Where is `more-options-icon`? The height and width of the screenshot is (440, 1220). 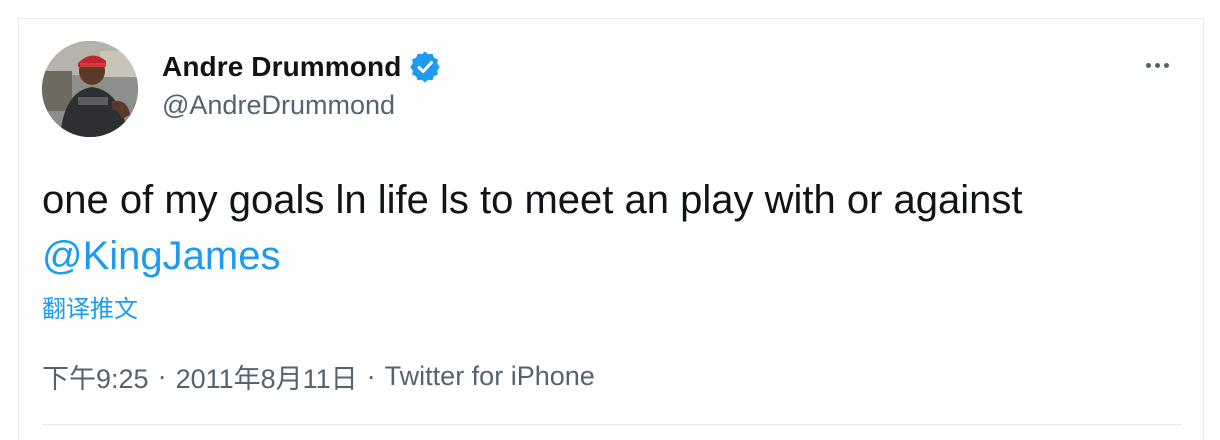 more-options-icon is located at coordinates (1157, 65).